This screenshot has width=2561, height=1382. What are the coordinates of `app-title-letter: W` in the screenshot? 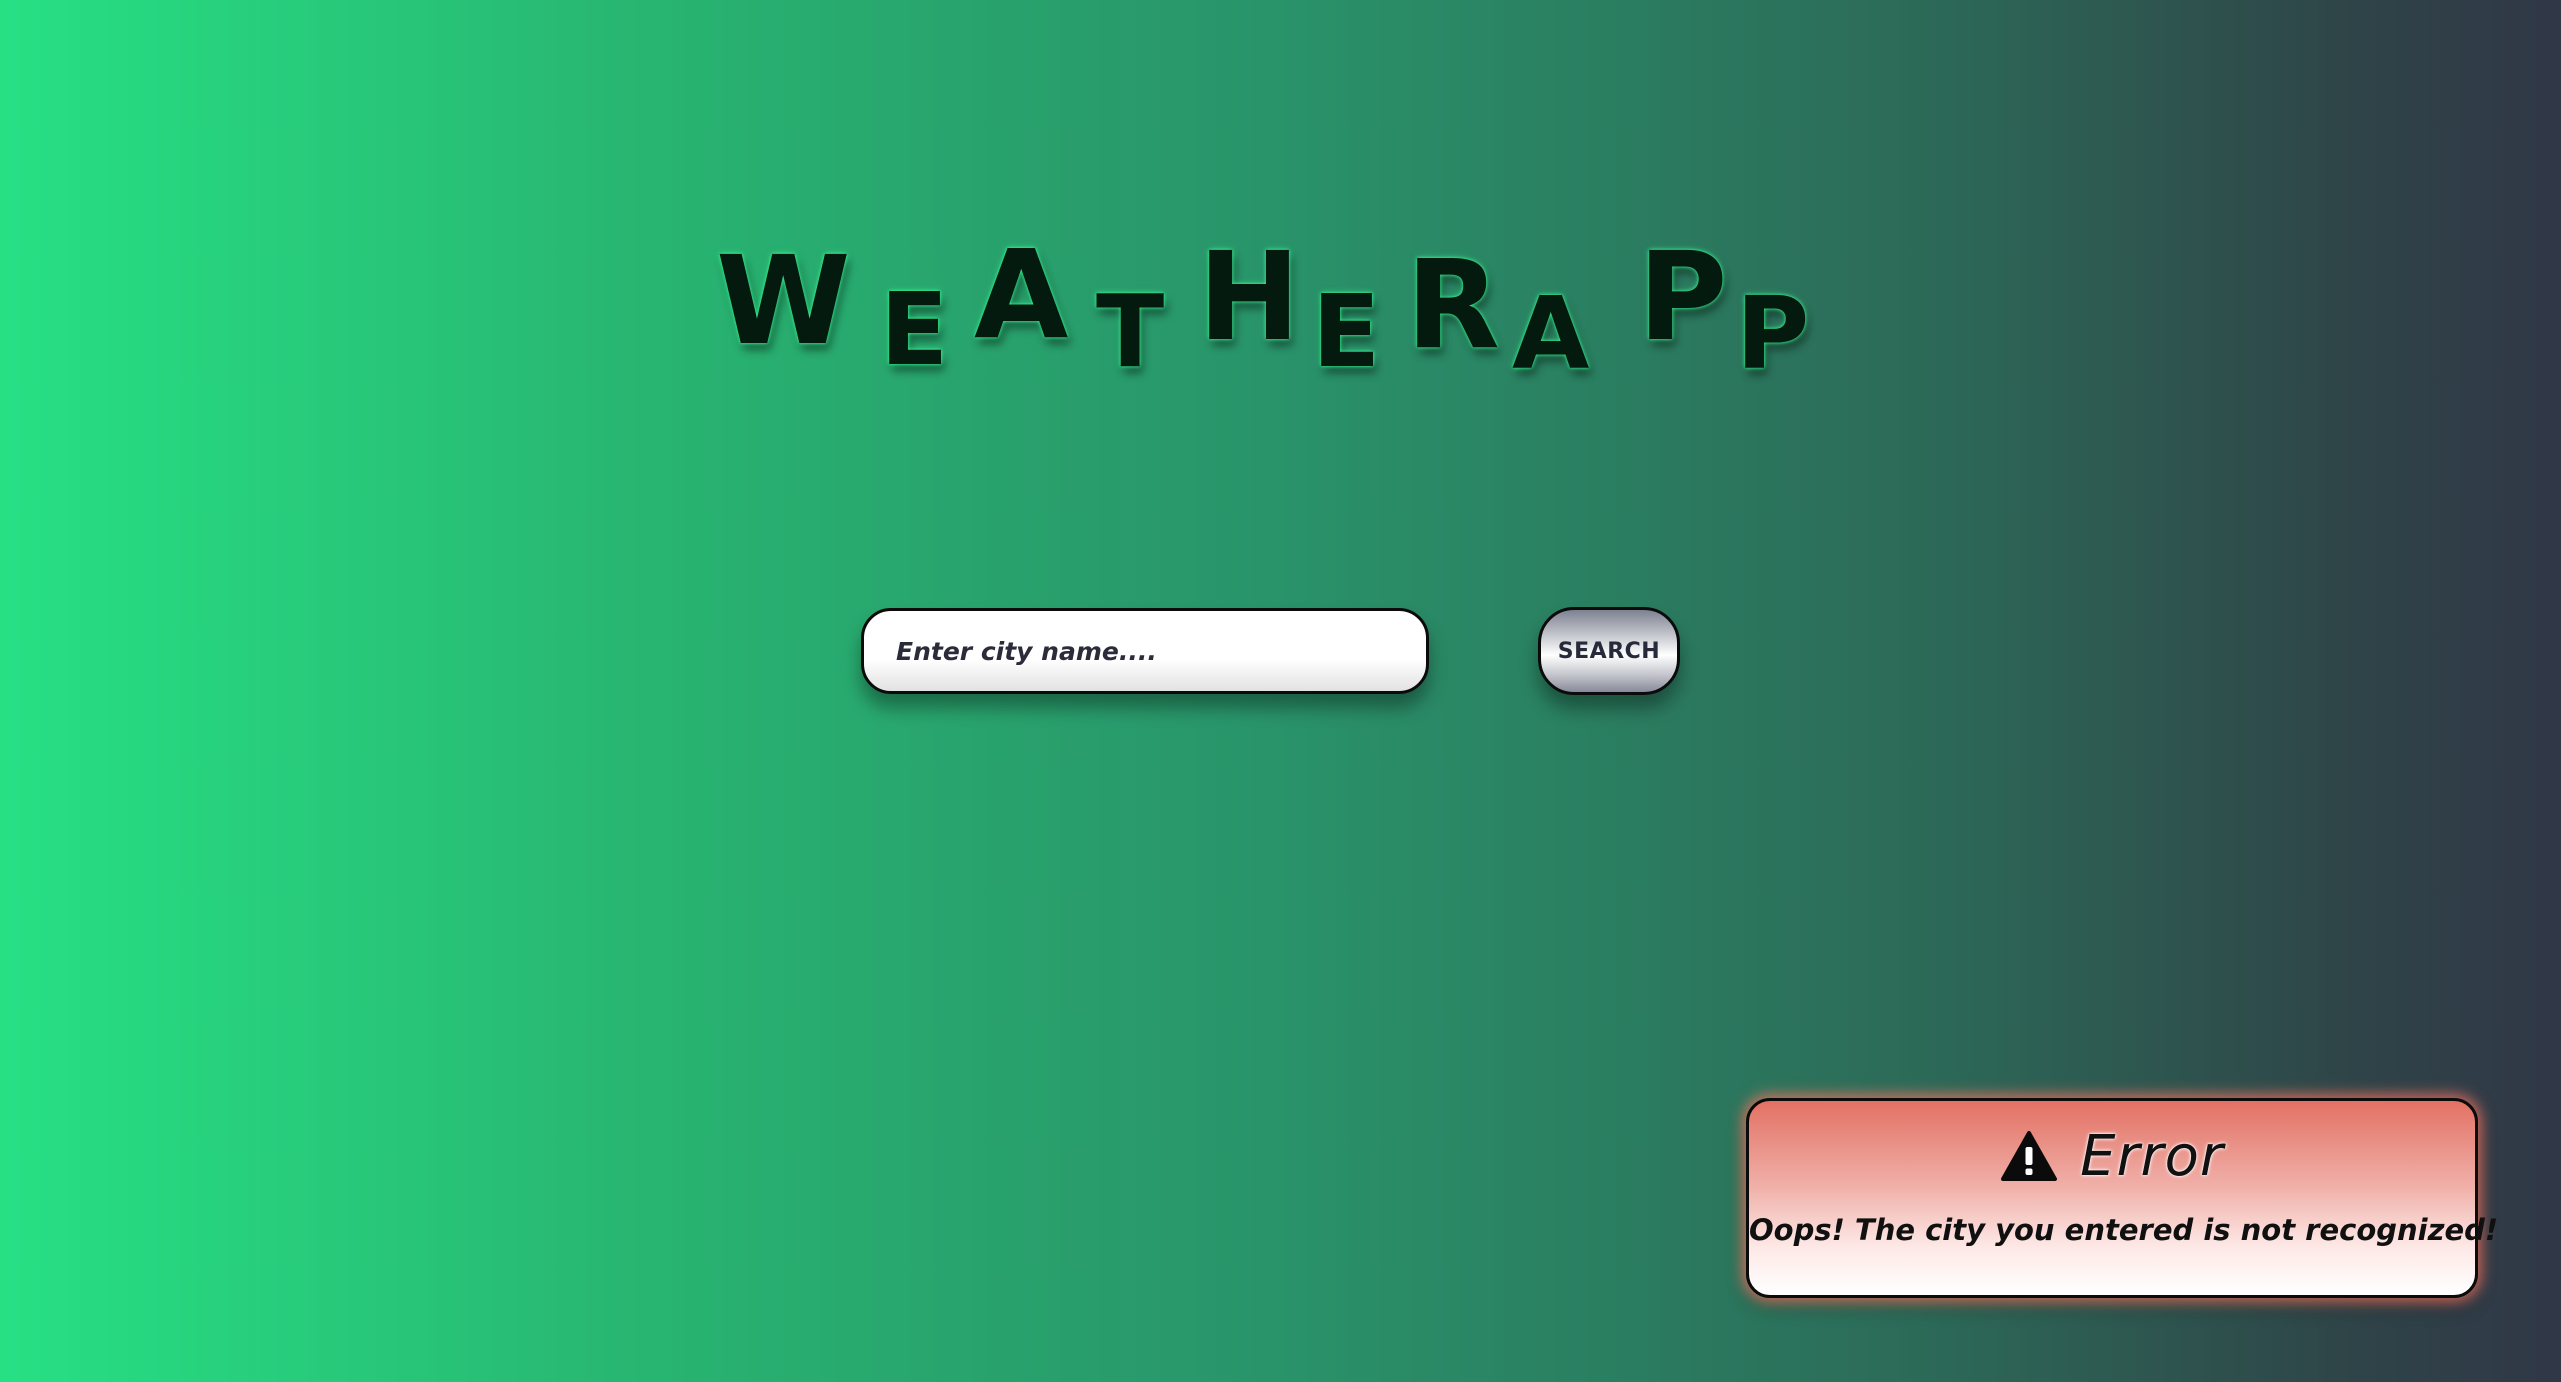 It's located at (783, 301).